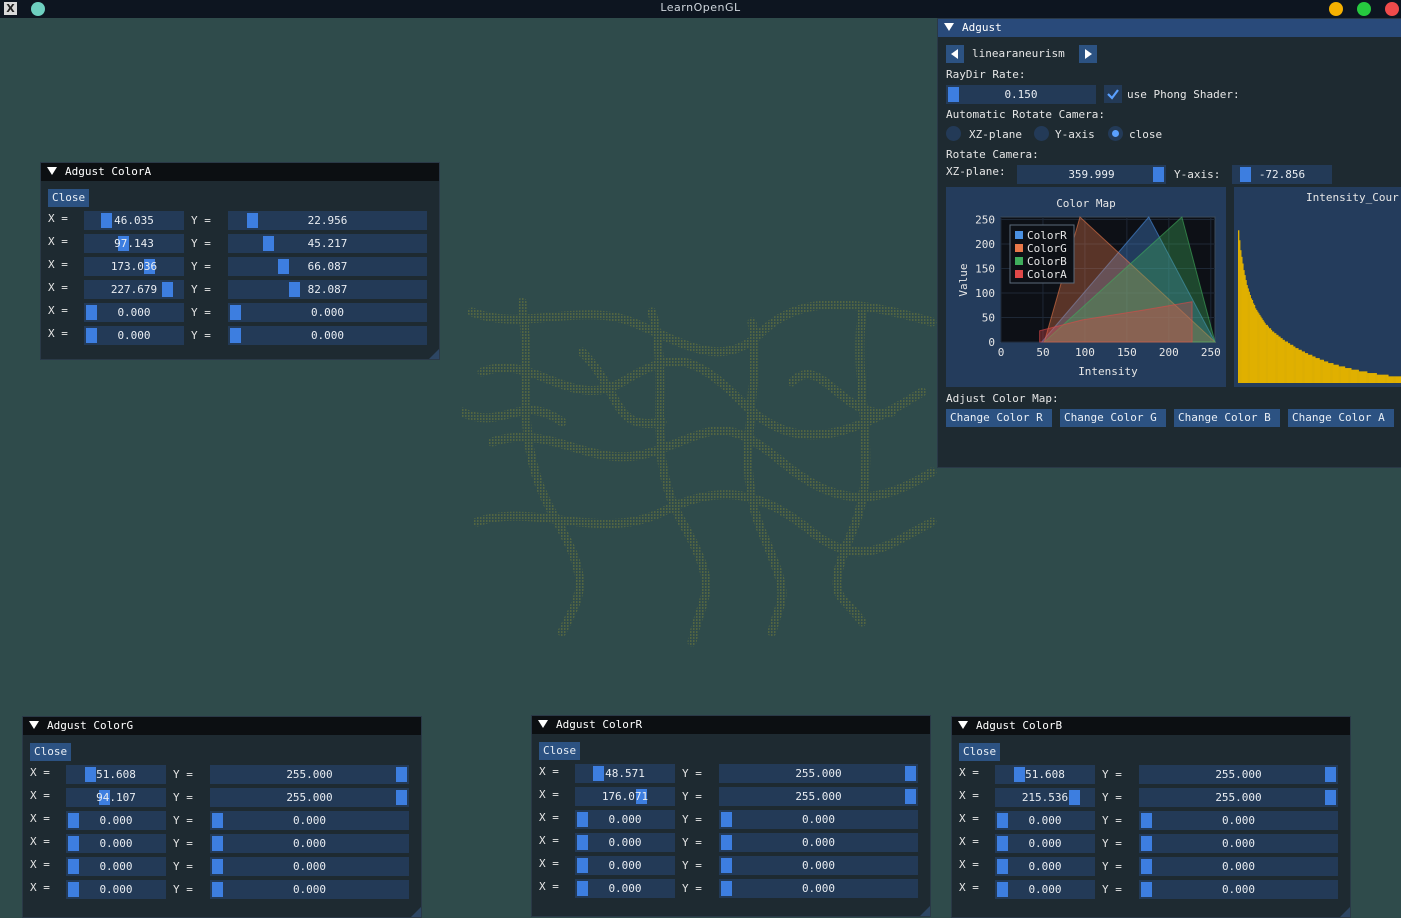 This screenshot has width=1401, height=918. Describe the element at coordinates (999, 418) in the screenshot. I see `change-color-r-button: Change Color R` at that location.